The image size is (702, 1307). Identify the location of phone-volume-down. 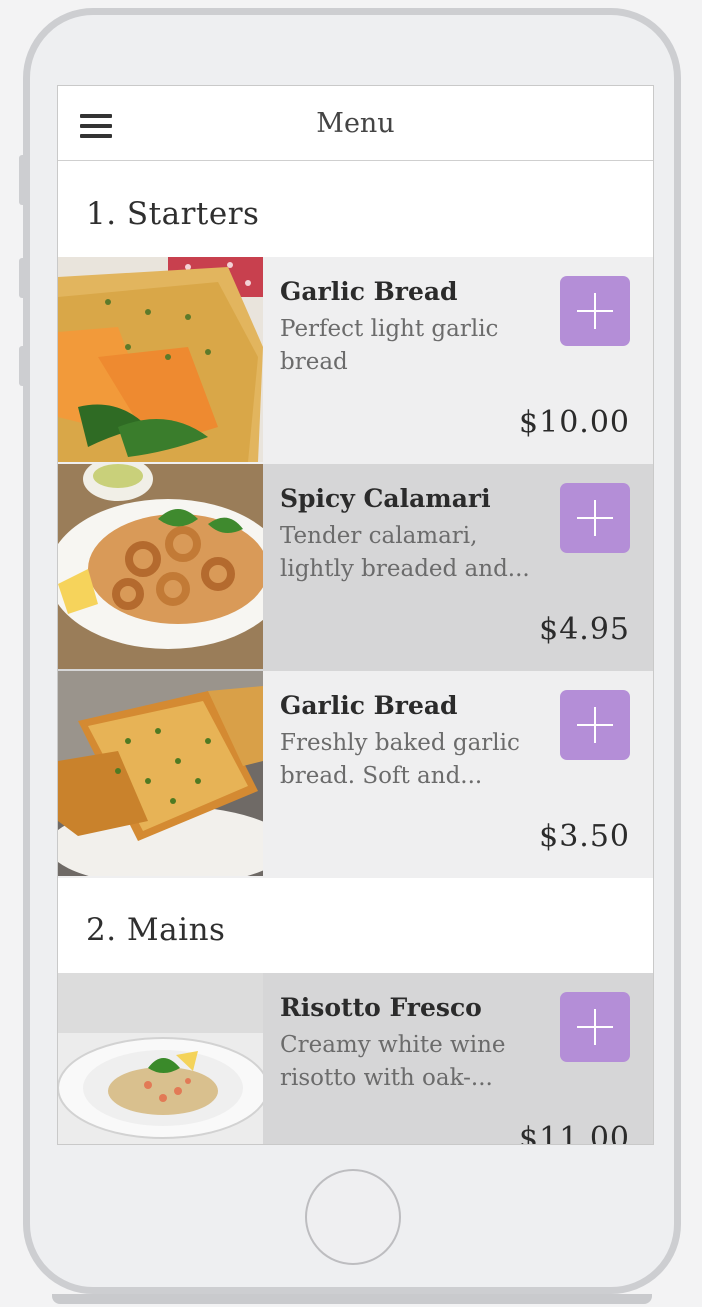
(23, 366).